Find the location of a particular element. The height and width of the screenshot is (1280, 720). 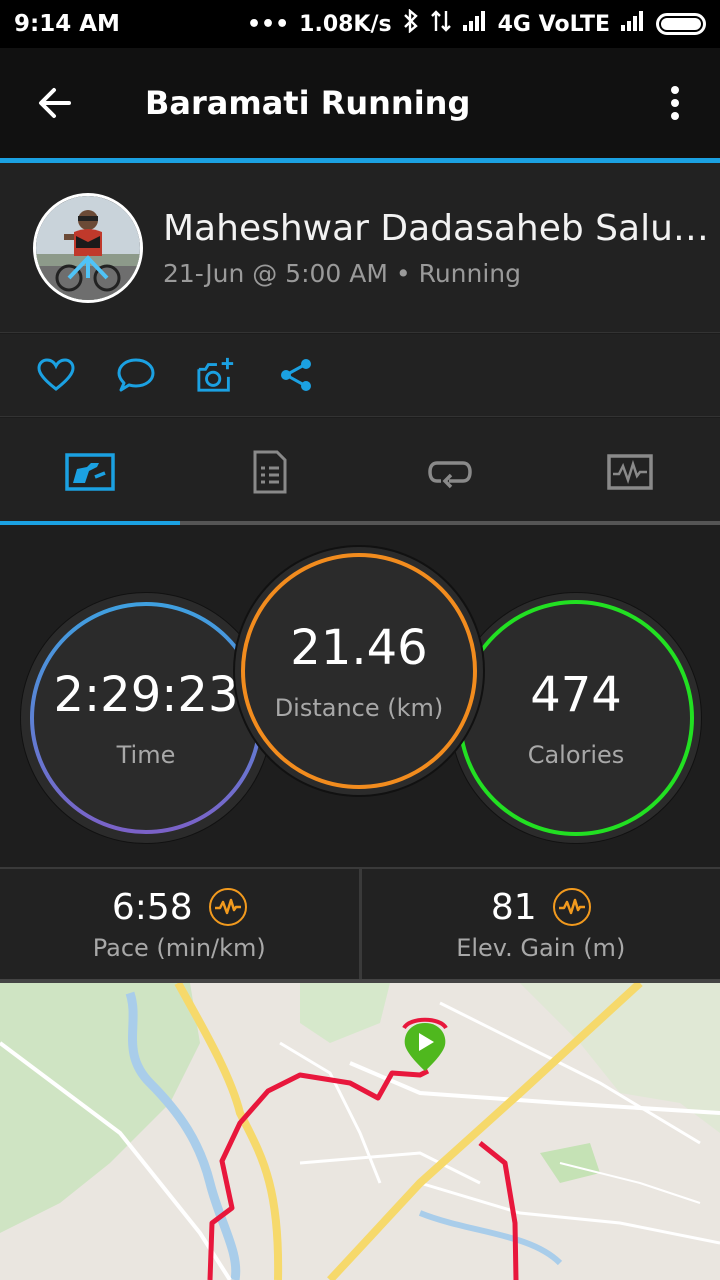

details-tab-icon is located at coordinates (270, 471).